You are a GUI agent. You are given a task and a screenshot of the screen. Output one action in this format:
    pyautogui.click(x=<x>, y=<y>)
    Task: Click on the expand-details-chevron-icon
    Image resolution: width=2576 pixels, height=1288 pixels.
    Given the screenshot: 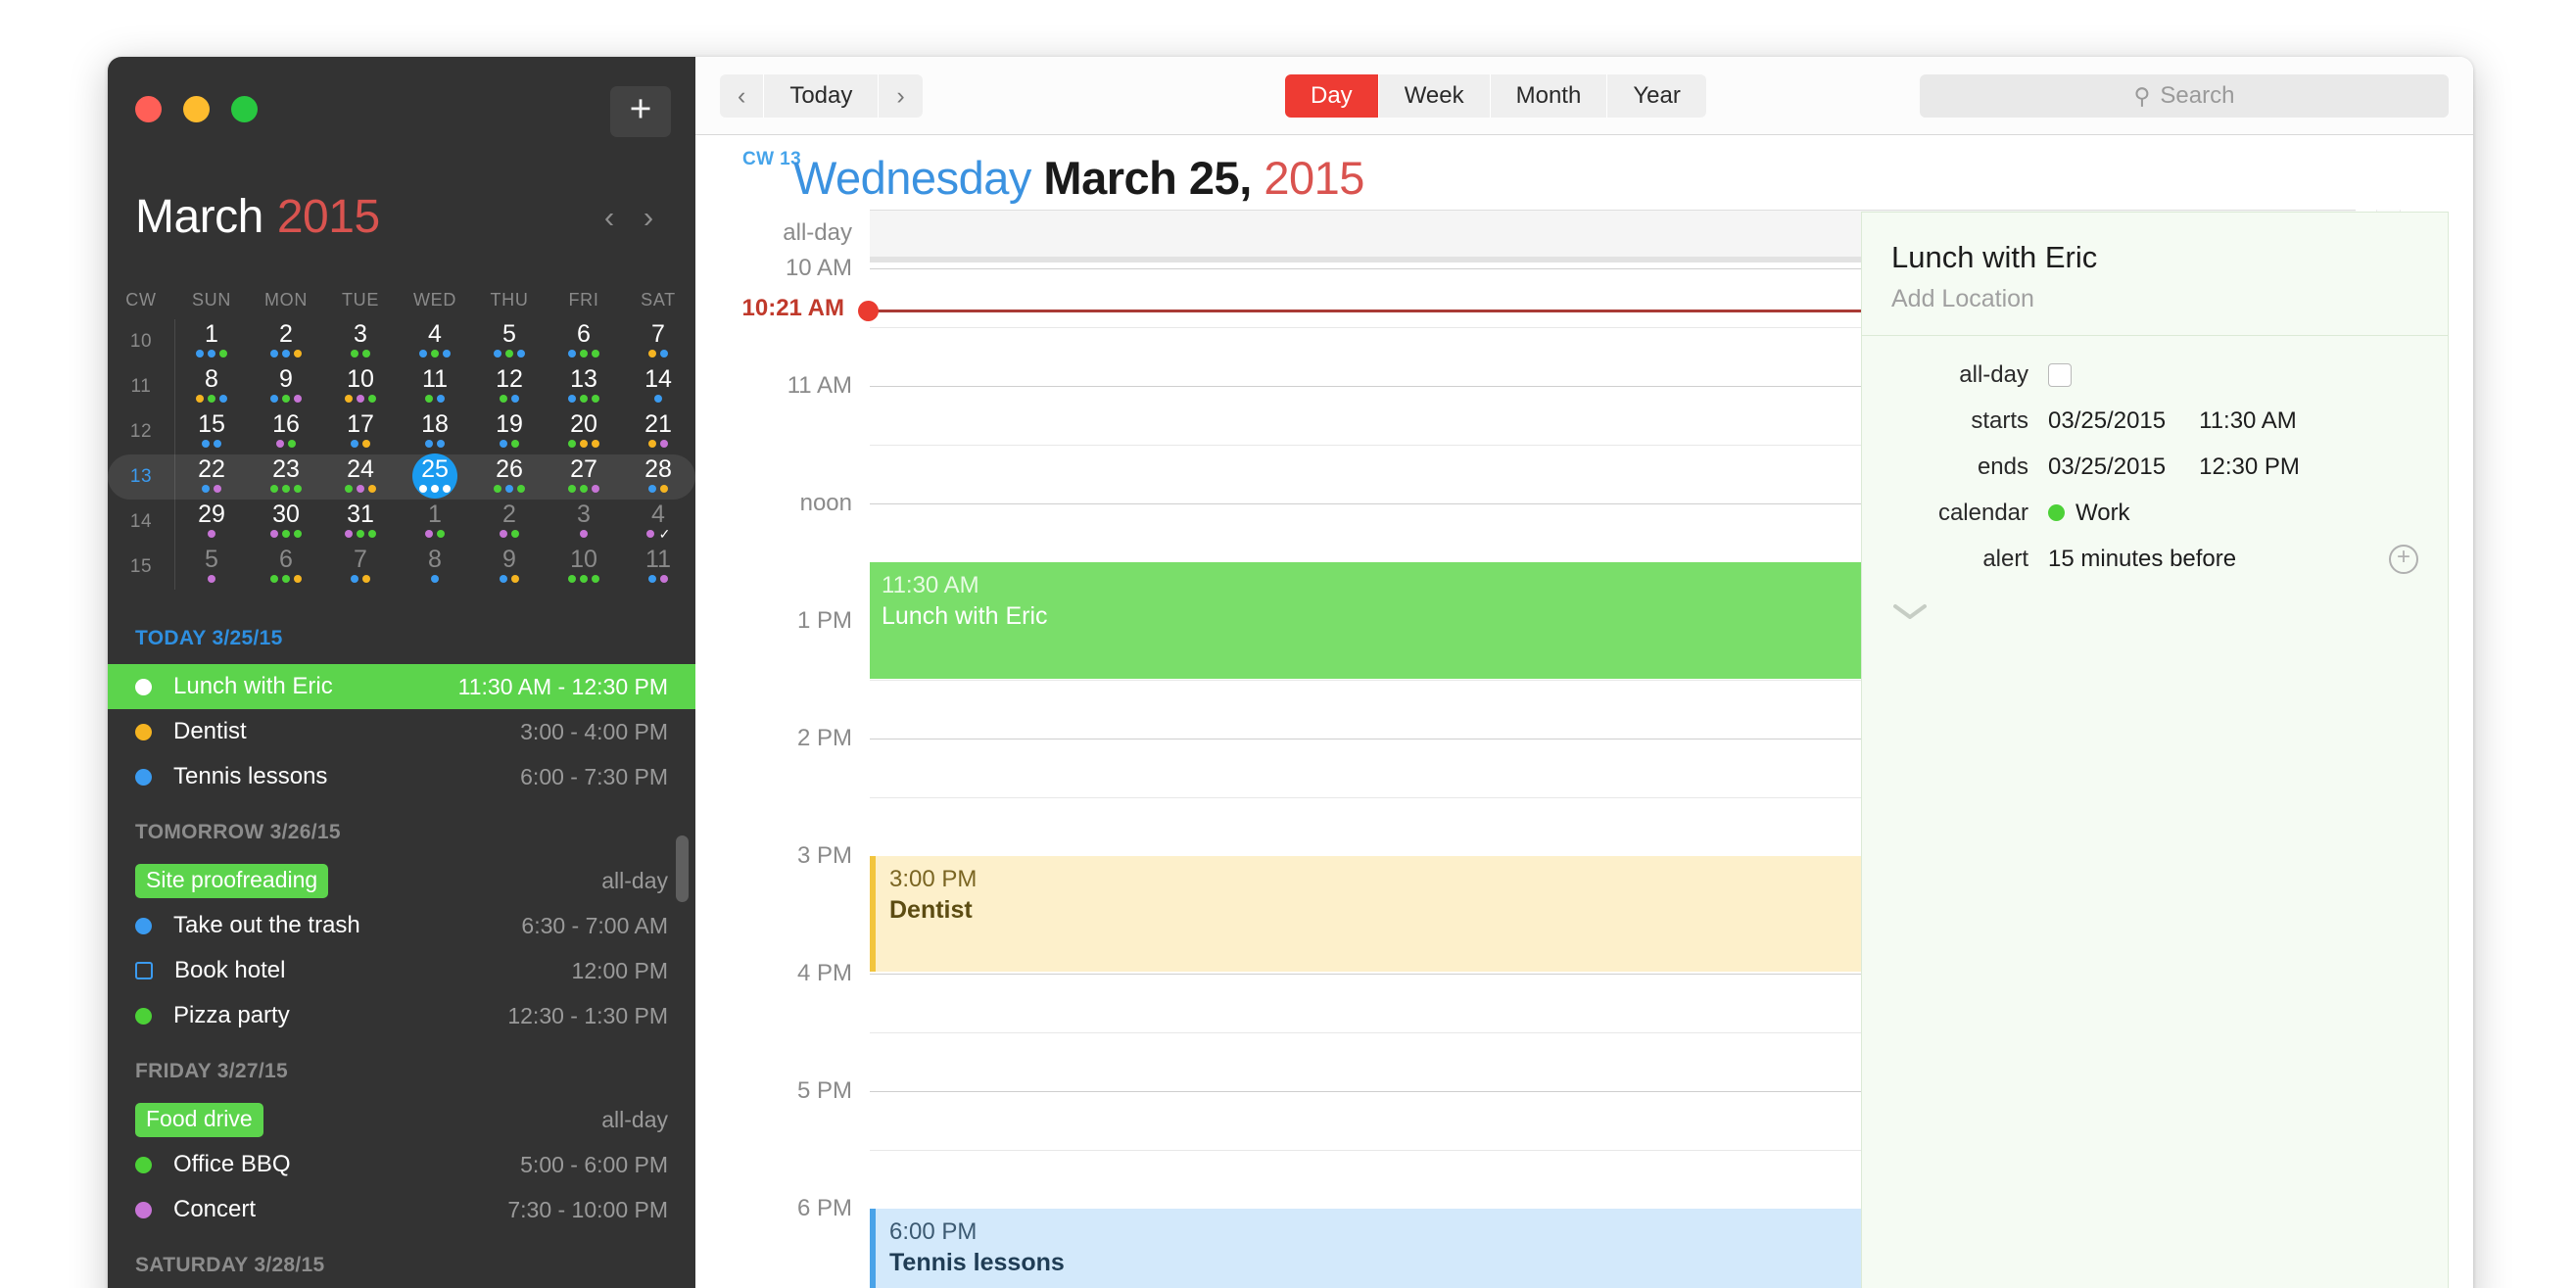 What is the action you would take?
    pyautogui.click(x=1910, y=612)
    